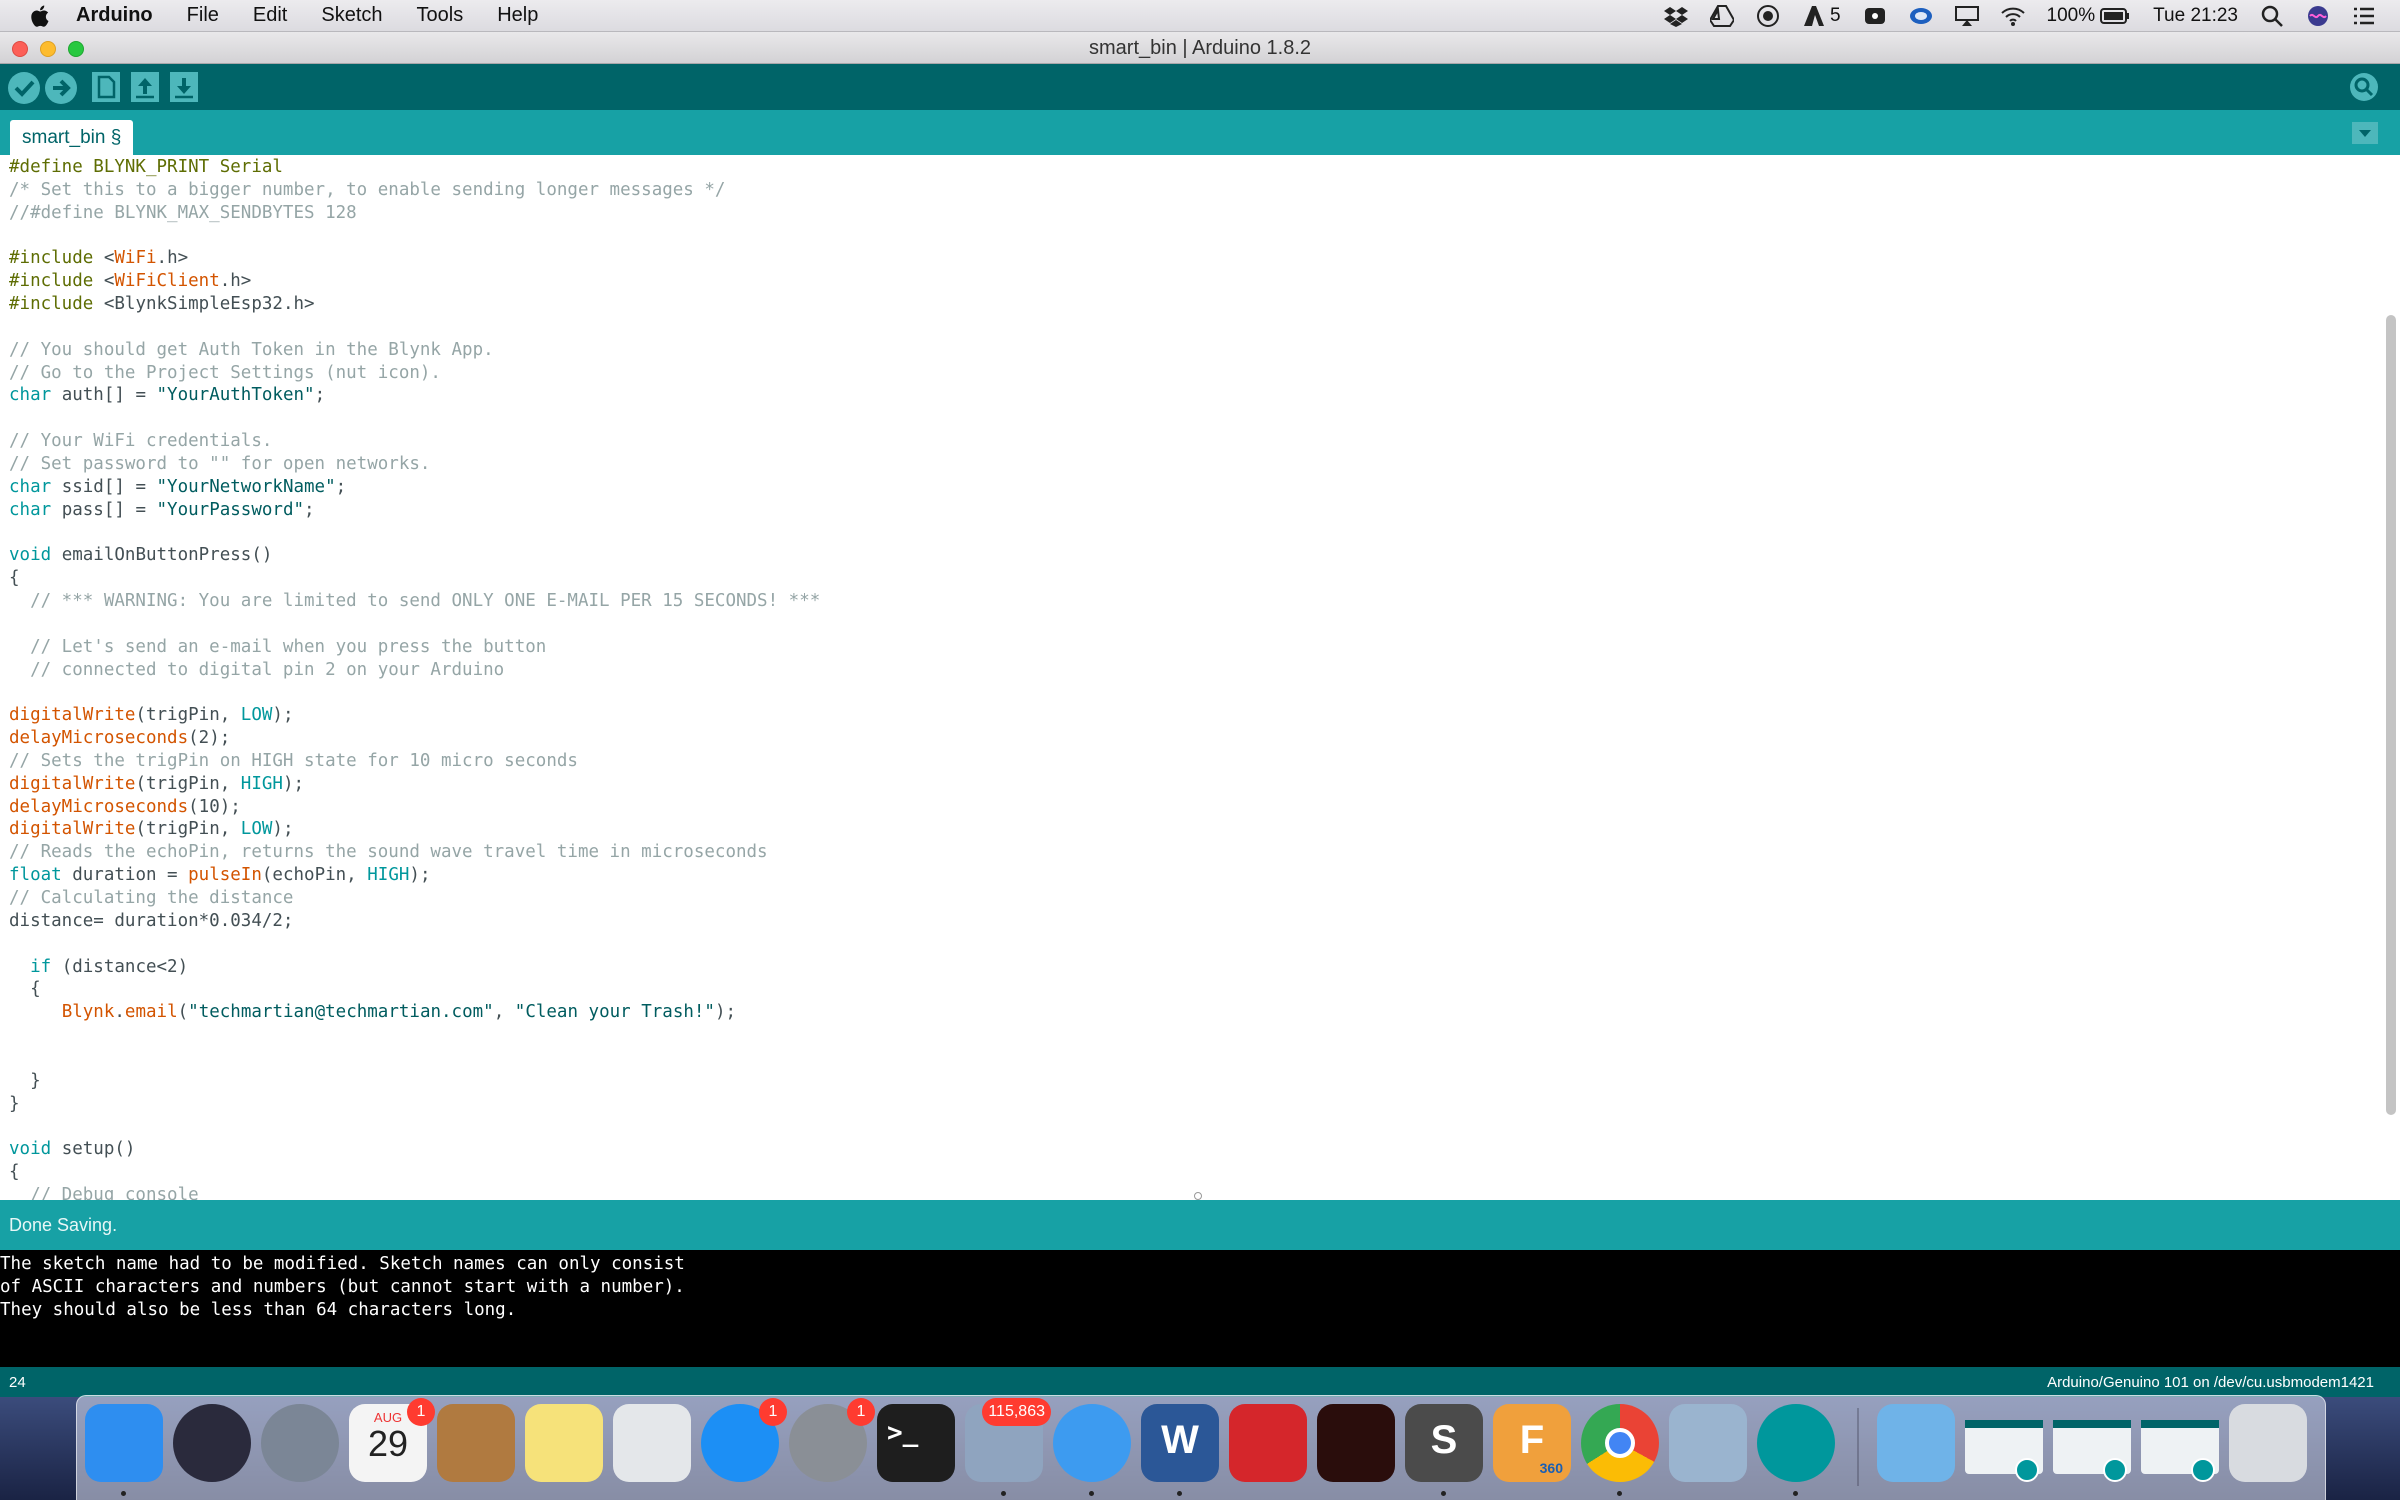 The image size is (2400, 1500). I want to click on finder-icon, so click(124, 1450).